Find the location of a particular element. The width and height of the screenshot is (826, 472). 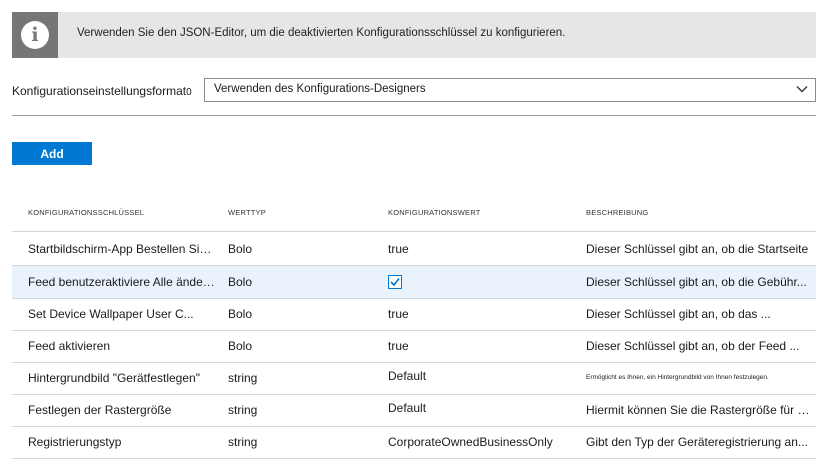

header-divider is located at coordinates (414, 231).